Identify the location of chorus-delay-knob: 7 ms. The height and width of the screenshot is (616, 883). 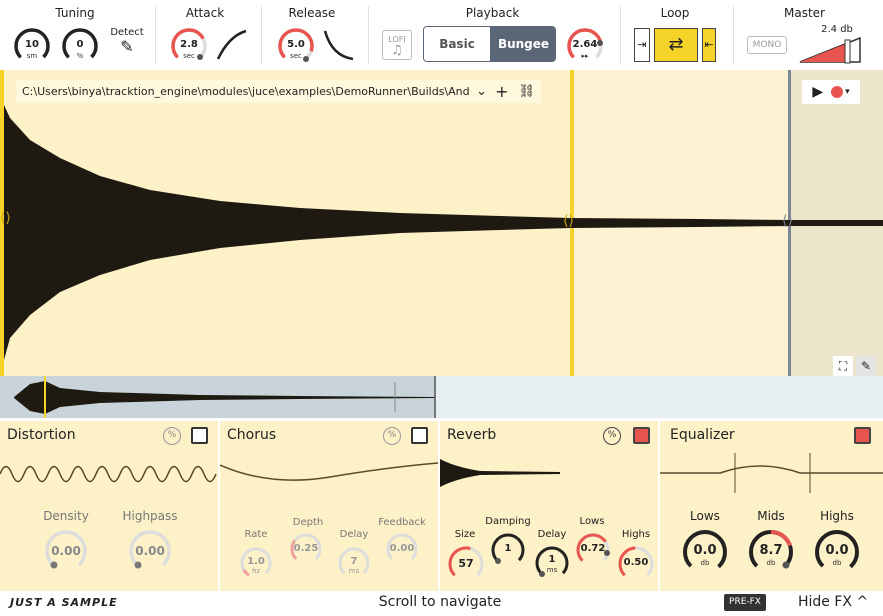
(354, 563).